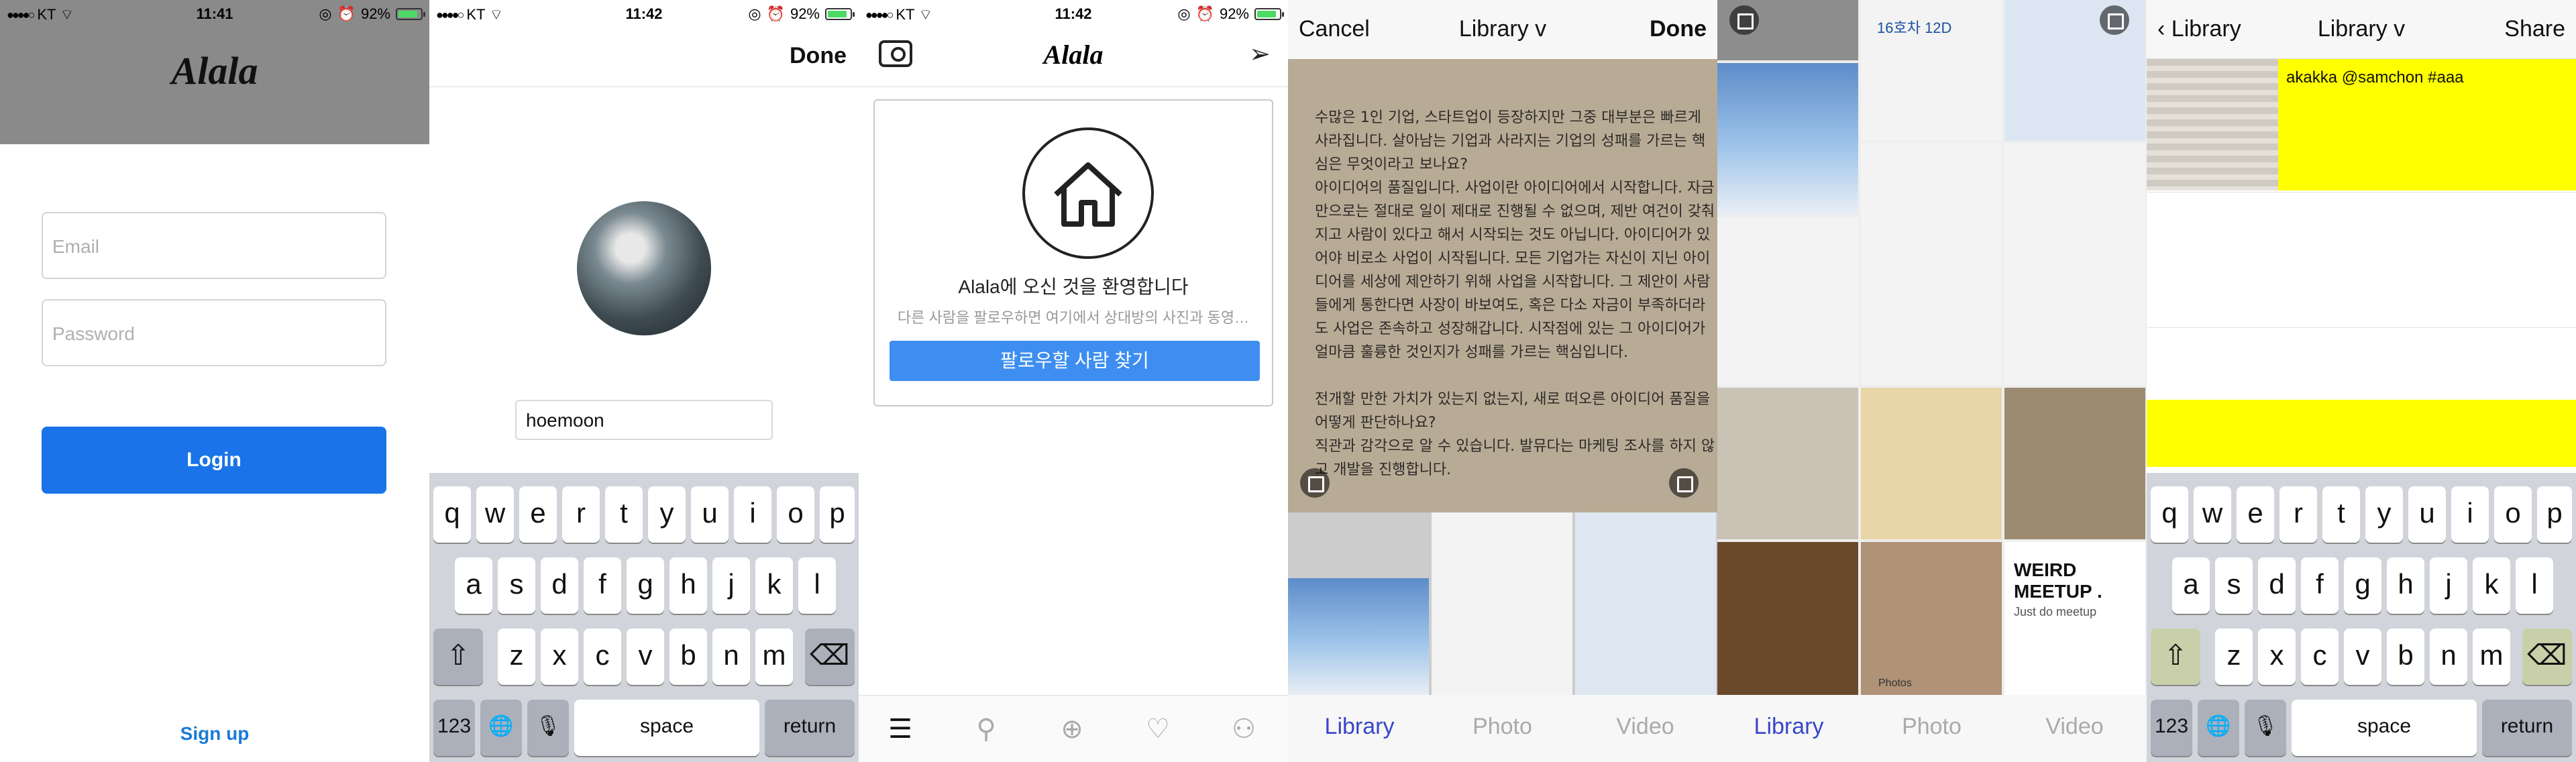 The height and width of the screenshot is (762, 2576). Describe the element at coordinates (2491, 657) in the screenshot. I see `key-m: m` at that location.